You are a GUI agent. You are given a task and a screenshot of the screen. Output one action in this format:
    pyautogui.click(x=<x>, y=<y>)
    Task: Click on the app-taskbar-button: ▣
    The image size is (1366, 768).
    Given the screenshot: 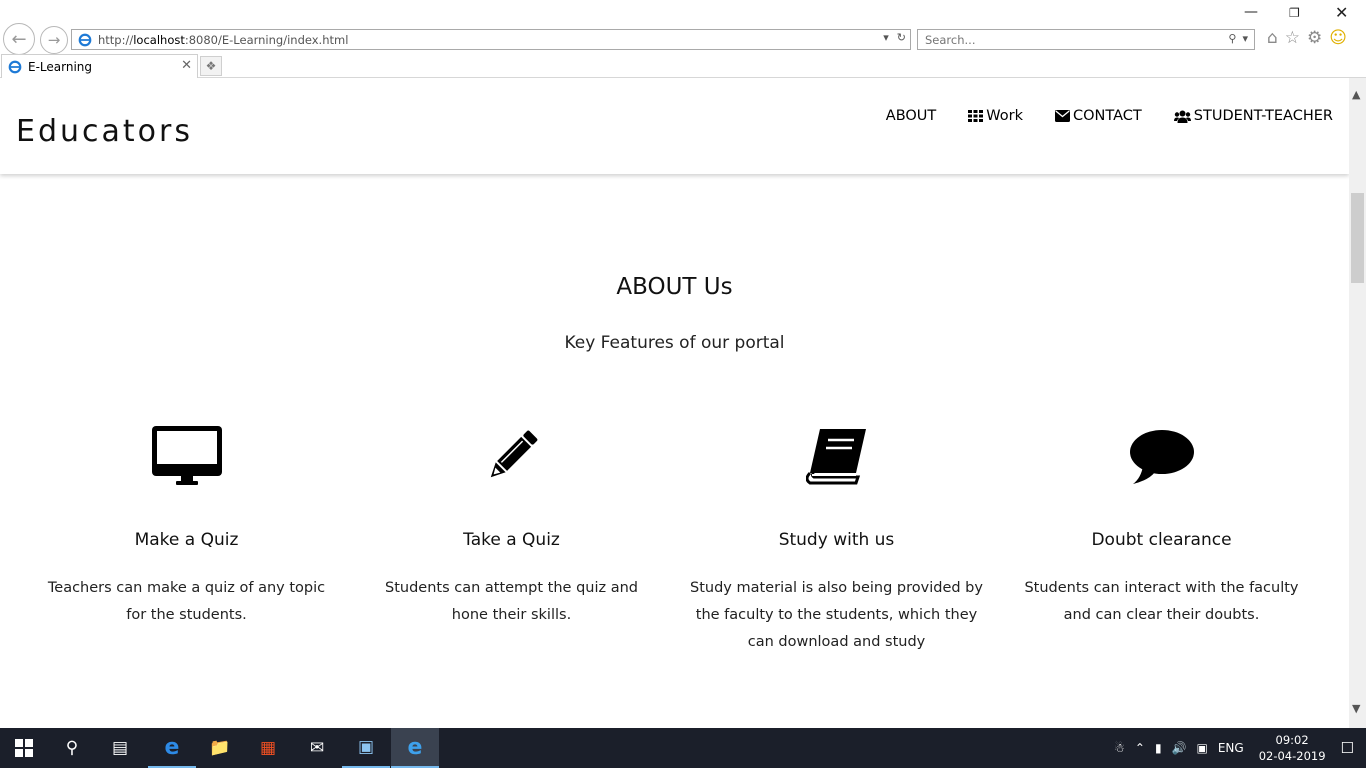 What is the action you would take?
    pyautogui.click(x=366, y=748)
    